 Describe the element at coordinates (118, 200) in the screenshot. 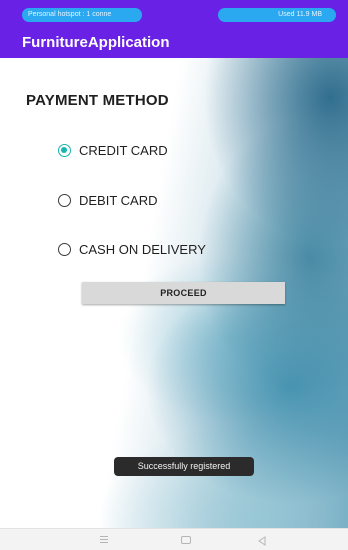

I see `radio-label: DEBIT CARD` at that location.